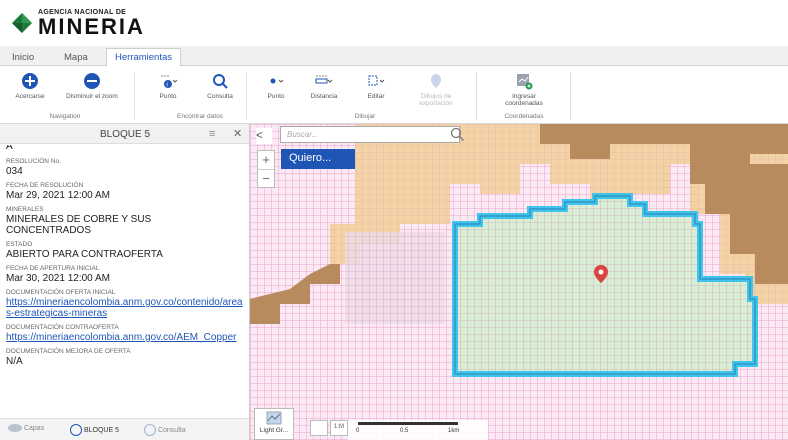 This screenshot has height=440, width=788. I want to click on point-info-icon: i, so click(169, 82).